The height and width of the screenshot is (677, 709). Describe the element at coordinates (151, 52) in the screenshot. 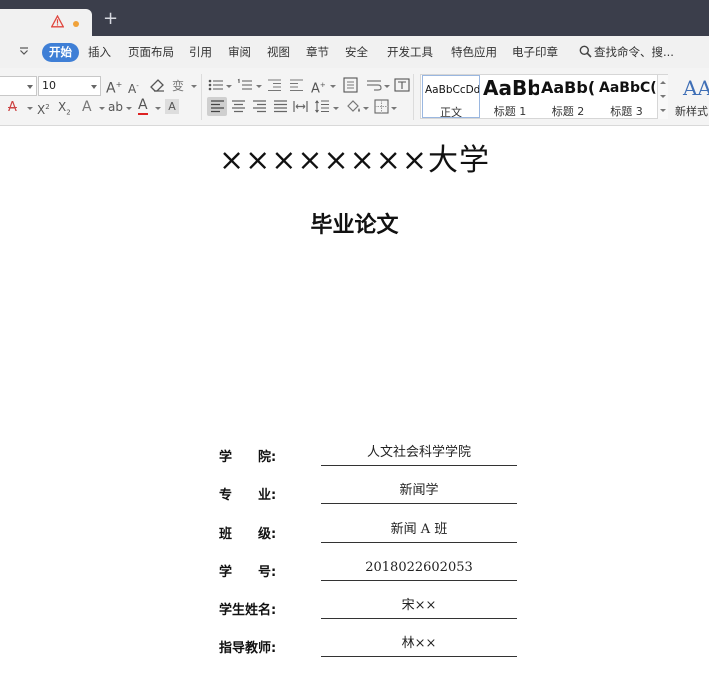

I see `menu-page-layout: 页面布局` at that location.